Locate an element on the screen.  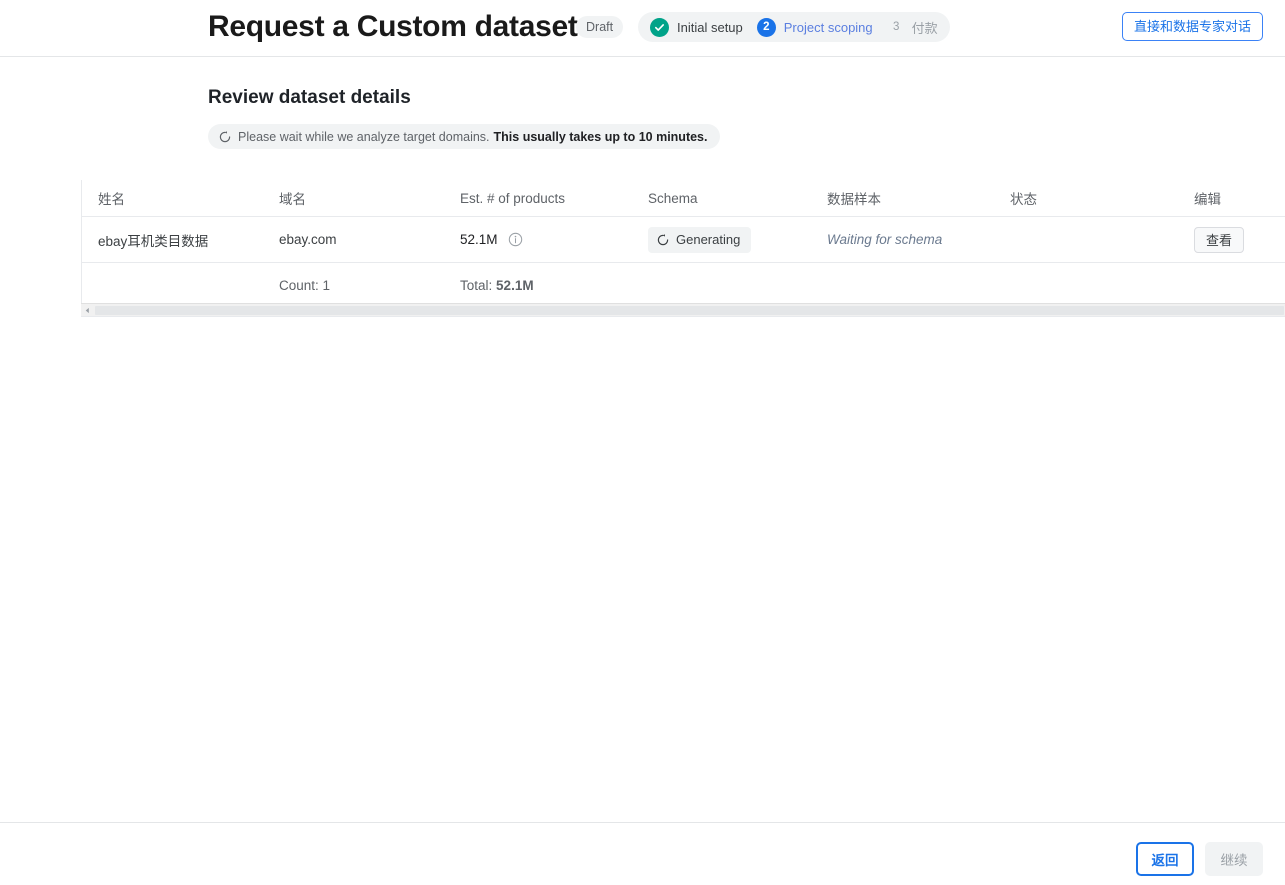
column-header-edit: 编辑 is located at coordinates (1231, 198).